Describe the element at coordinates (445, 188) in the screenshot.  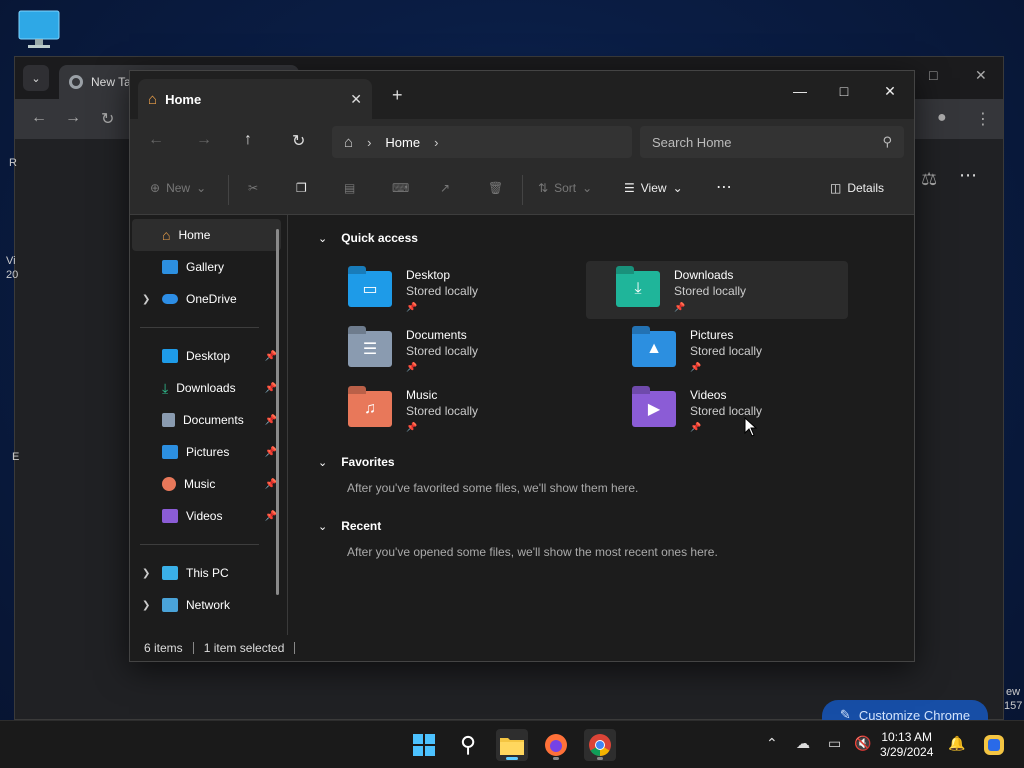
I see `share-icon: ↗` at that location.